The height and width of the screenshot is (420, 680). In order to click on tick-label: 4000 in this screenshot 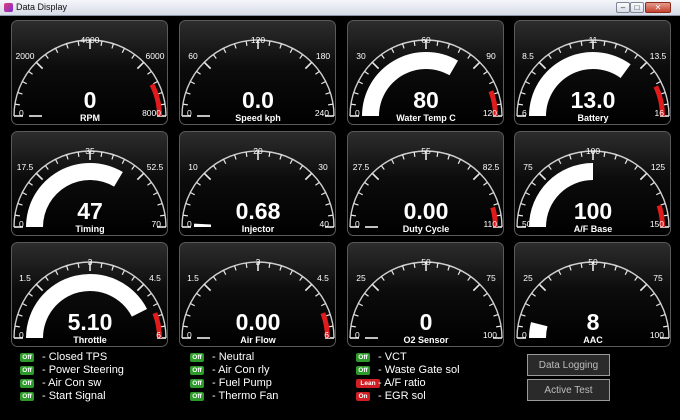, I will do `click(90, 40)`.